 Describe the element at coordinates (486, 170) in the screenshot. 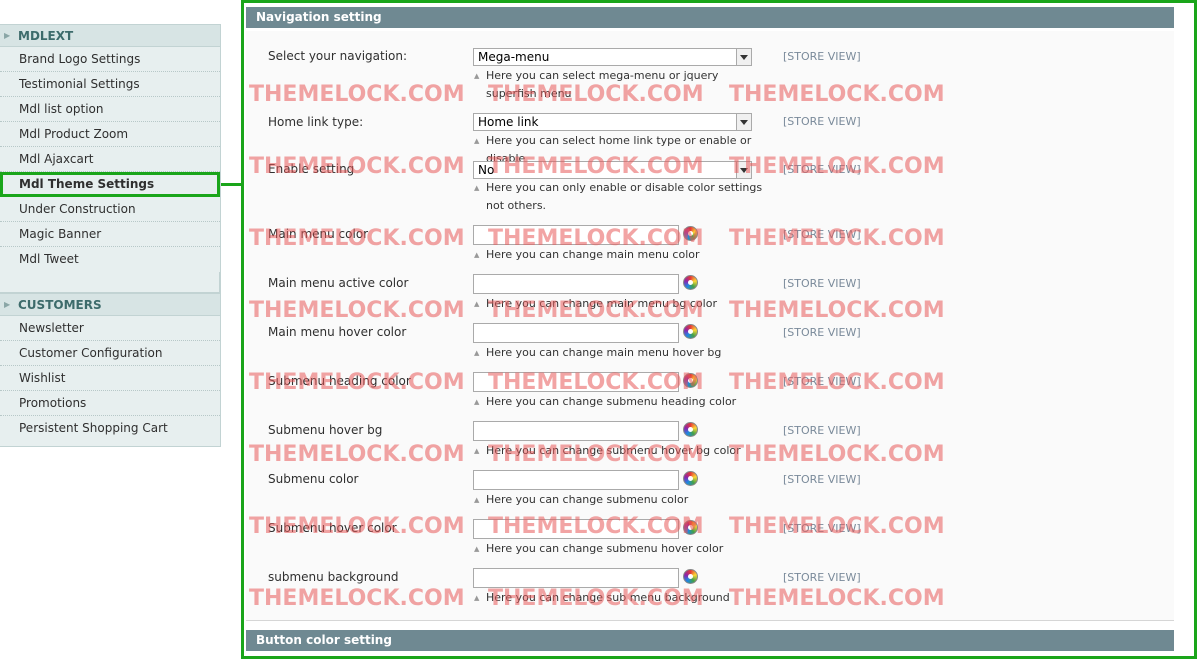

I see `select-value: No` at that location.